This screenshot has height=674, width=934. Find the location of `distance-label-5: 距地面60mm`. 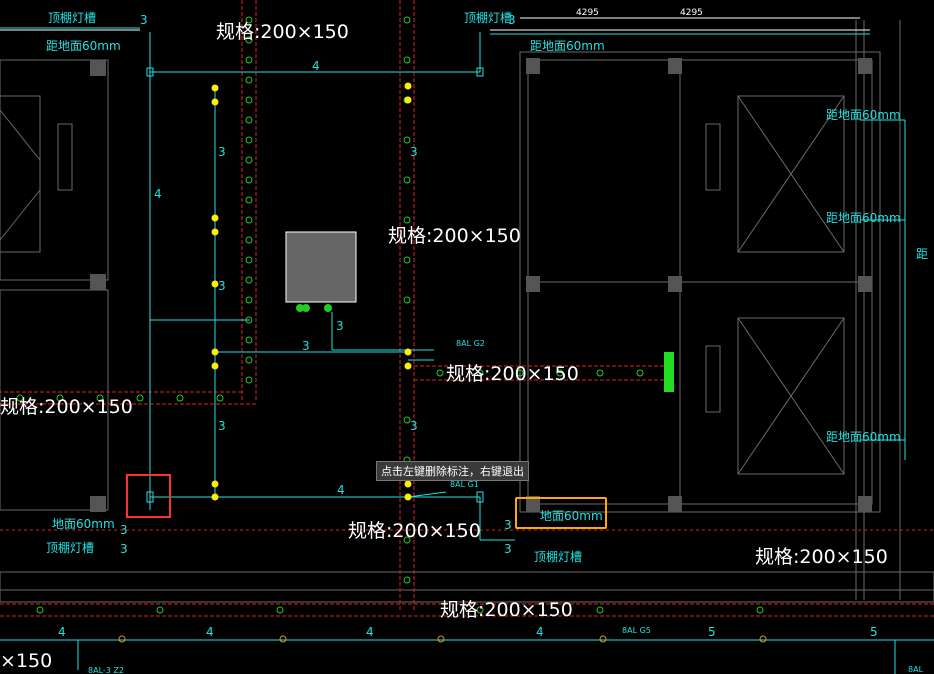

distance-label-5: 距地面60mm is located at coordinates (863, 437).